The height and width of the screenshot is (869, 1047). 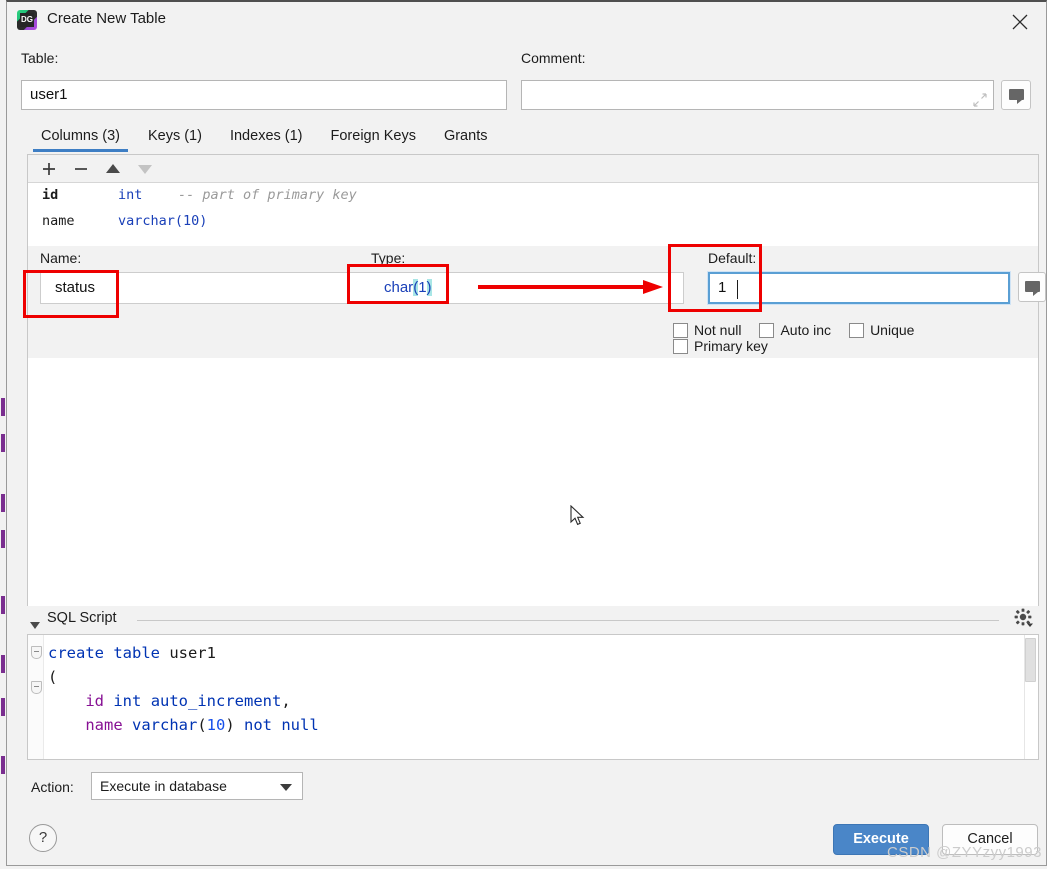 What do you see at coordinates (53, 677) in the screenshot?
I see `sql-line-2: (` at bounding box center [53, 677].